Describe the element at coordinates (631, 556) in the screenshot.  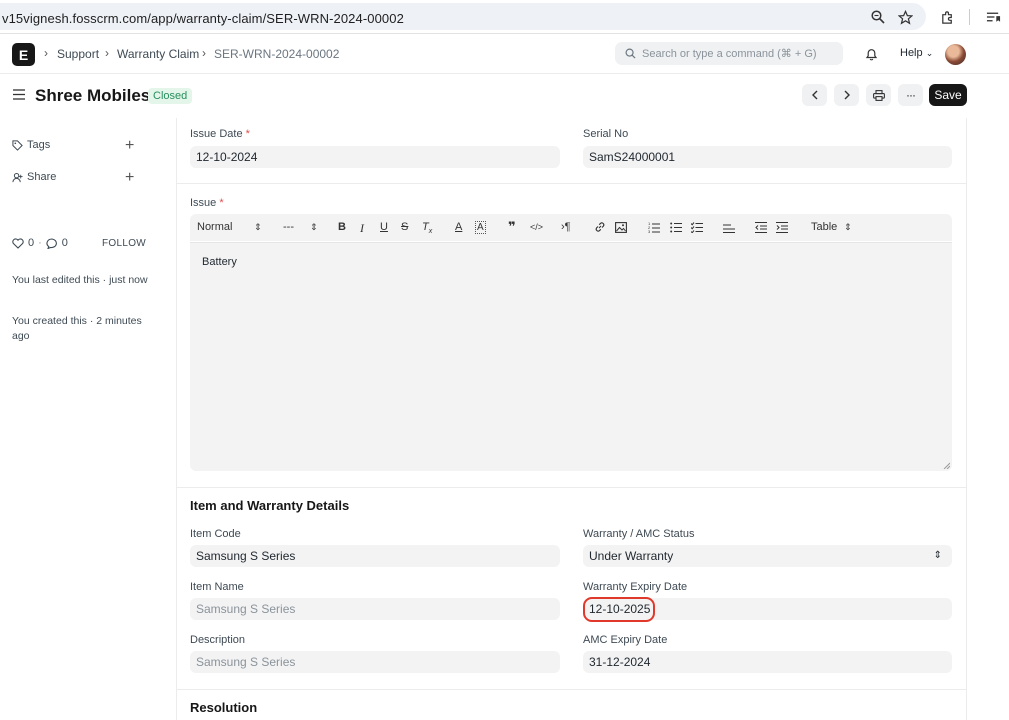
I see `warranty-status-value: Under Warranty` at that location.